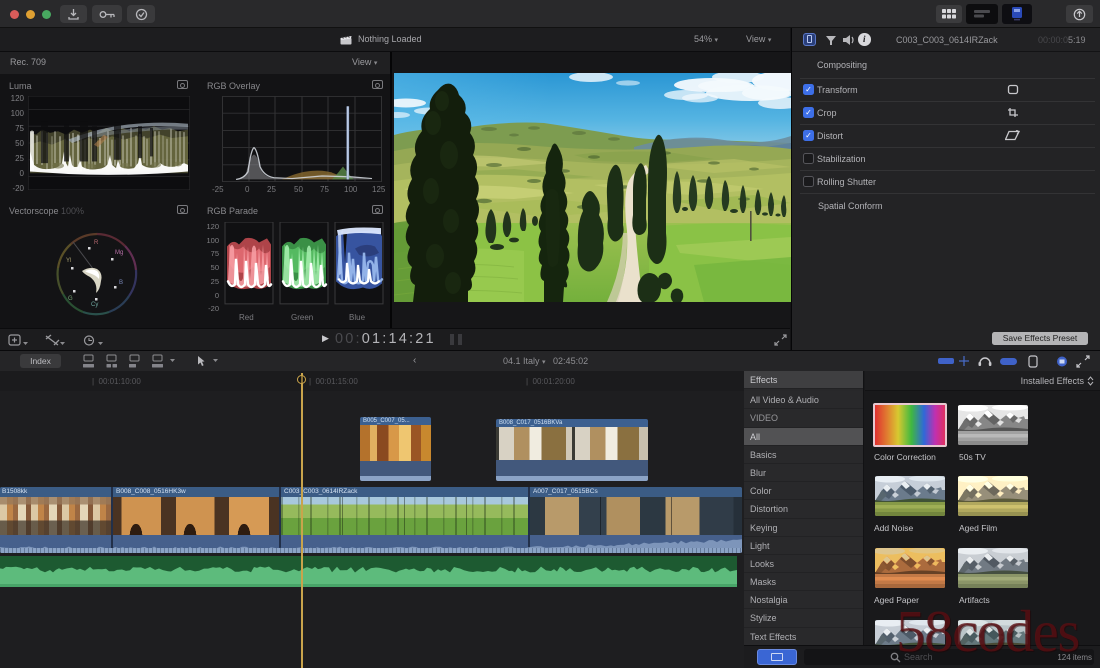 The width and height of the screenshot is (1100, 668). What do you see at coordinates (96, 243) in the screenshot?
I see `svg-text: R` at bounding box center [96, 243].